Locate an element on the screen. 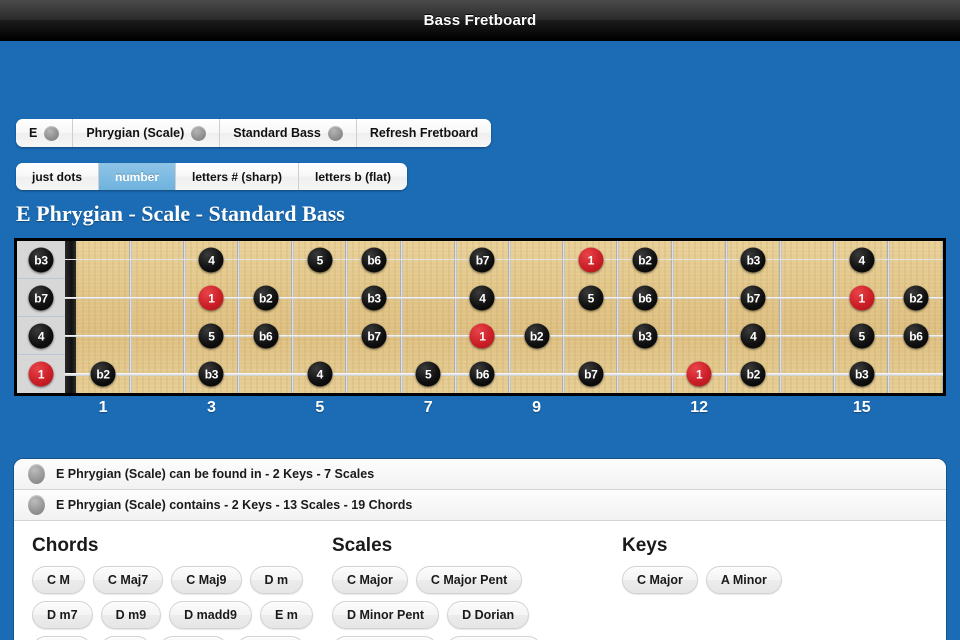  scale-pill-2: D Minor Pent is located at coordinates (386, 615).